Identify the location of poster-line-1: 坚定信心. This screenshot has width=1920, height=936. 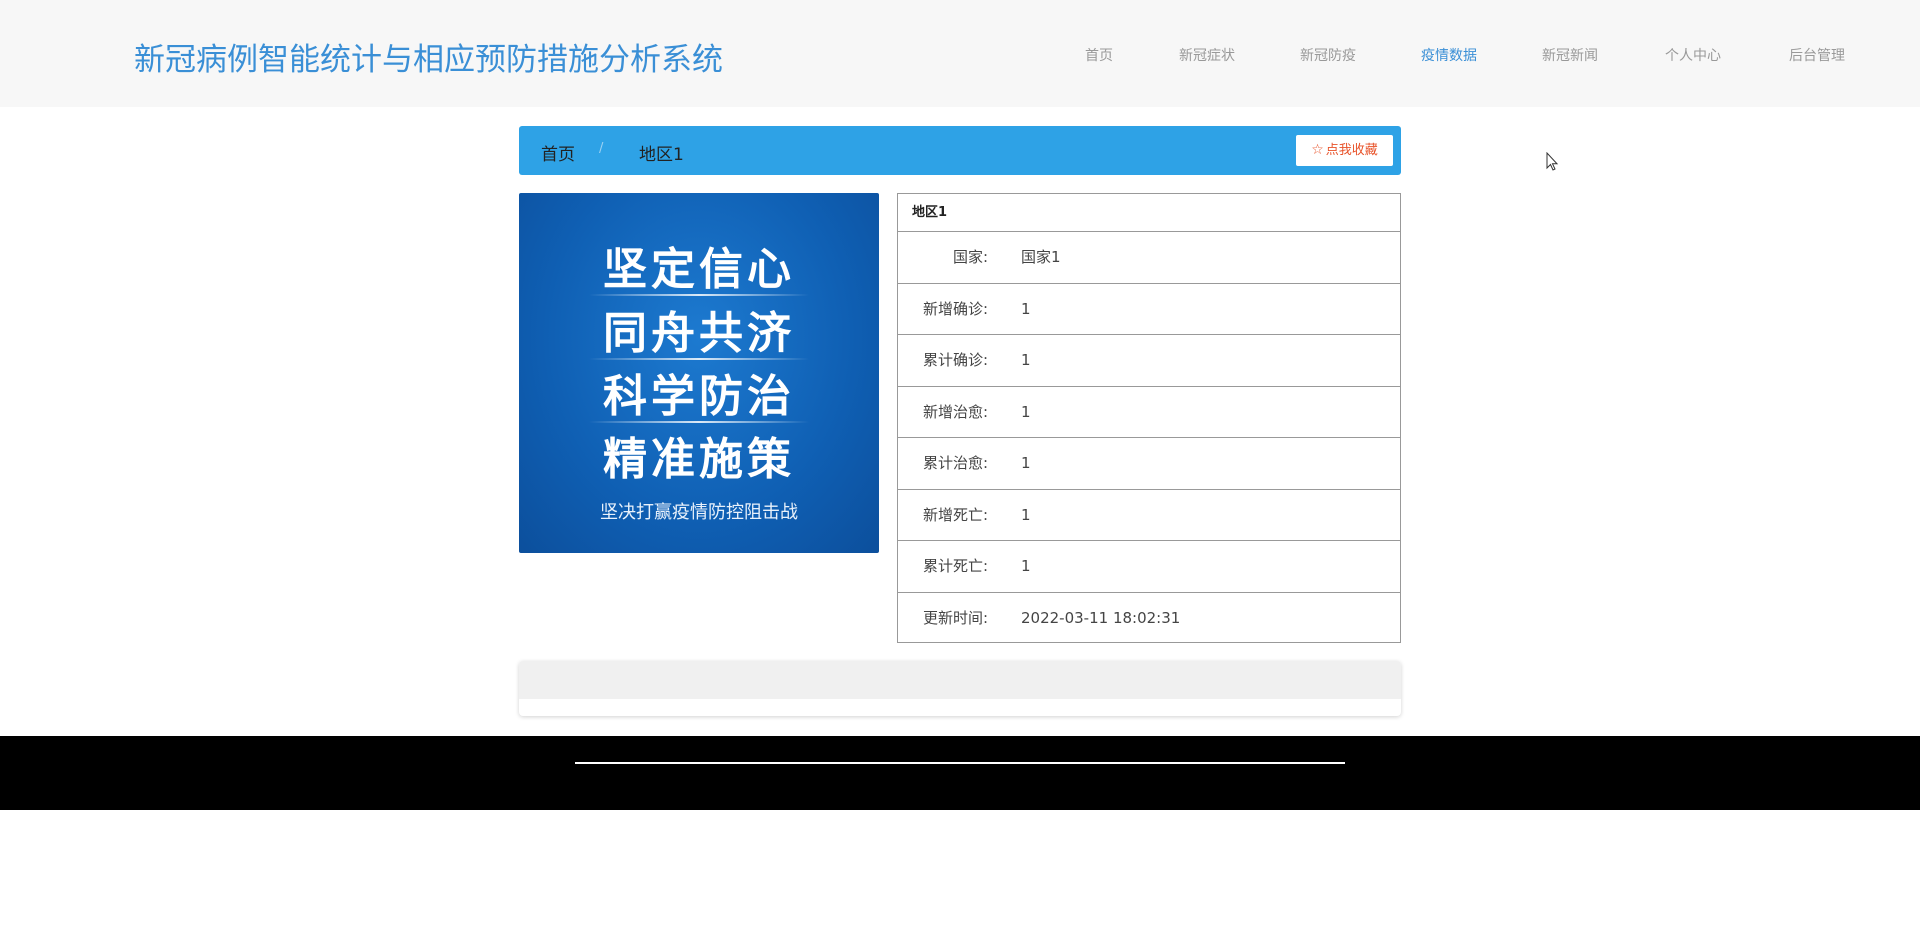
(699, 269).